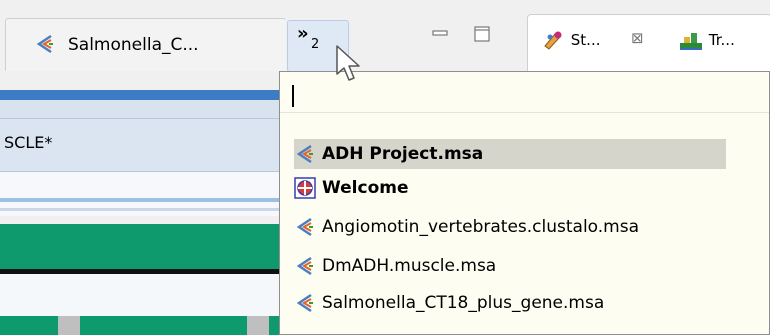  I want to click on list-item-label: Salmonella_CT18_plus_gene.msa, so click(463, 303).